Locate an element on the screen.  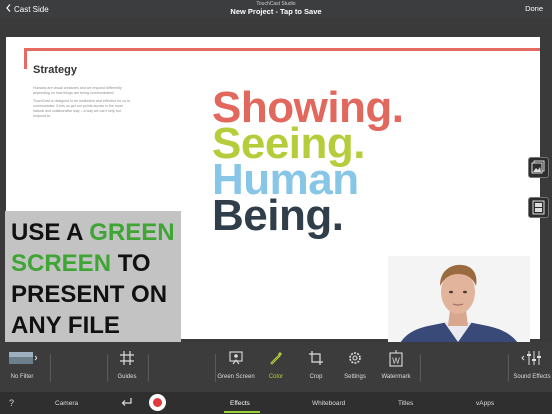
color-label: Color is located at coordinates (276, 377).